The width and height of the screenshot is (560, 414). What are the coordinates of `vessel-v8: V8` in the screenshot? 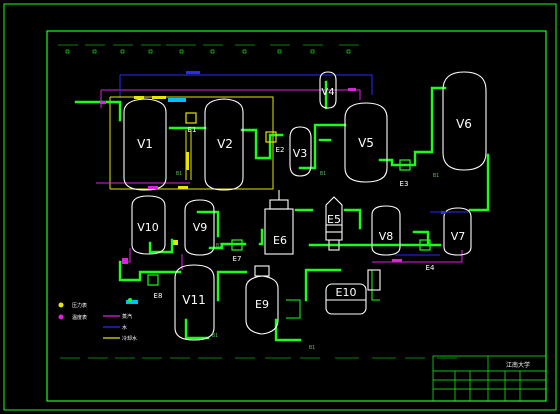 It's located at (386, 230).